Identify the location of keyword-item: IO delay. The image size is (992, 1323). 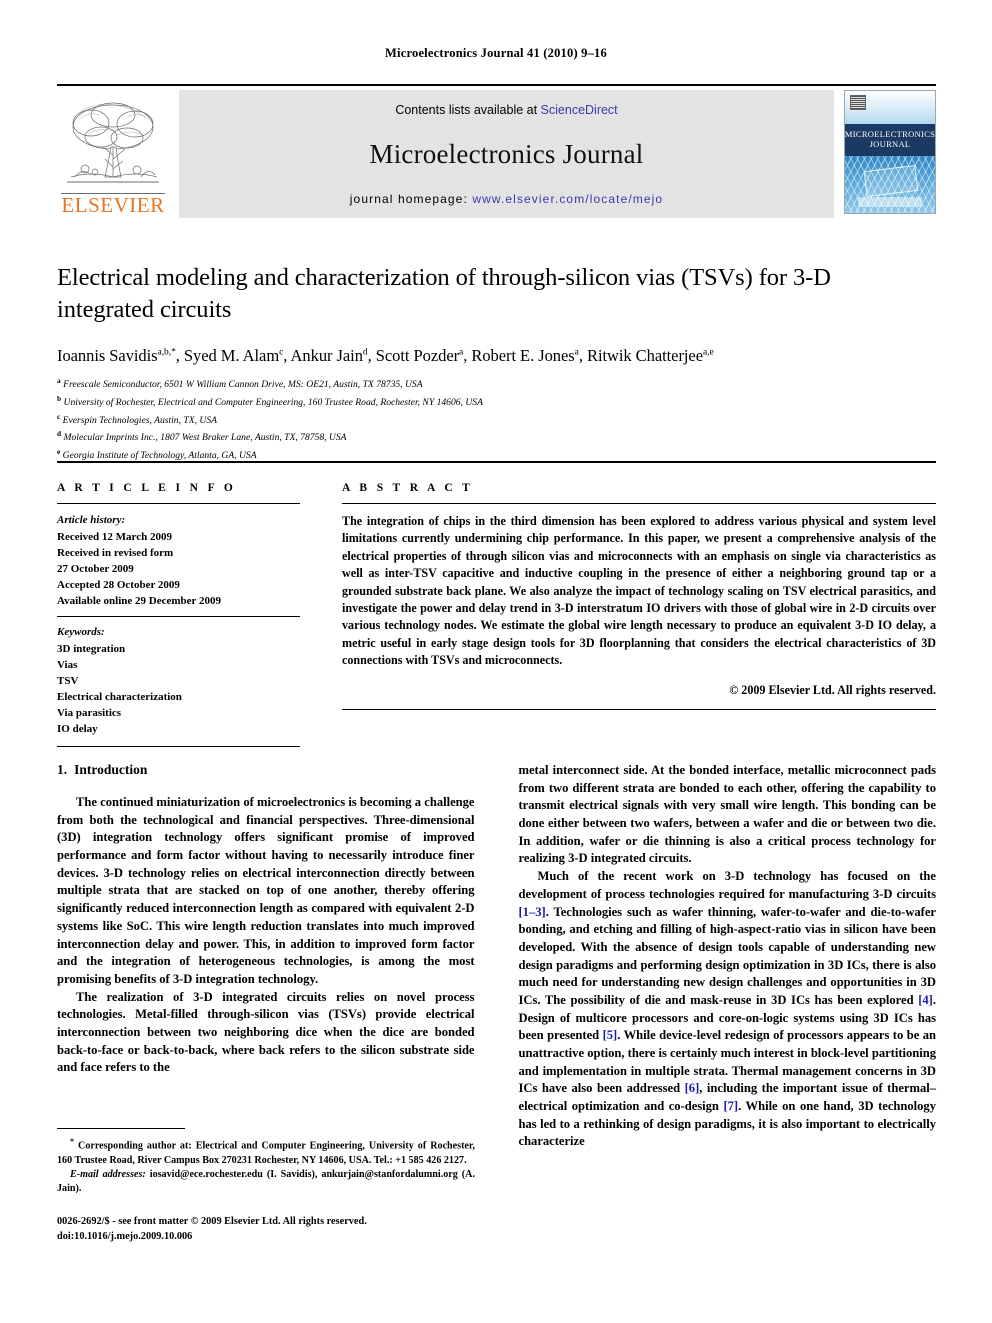
(77, 729).